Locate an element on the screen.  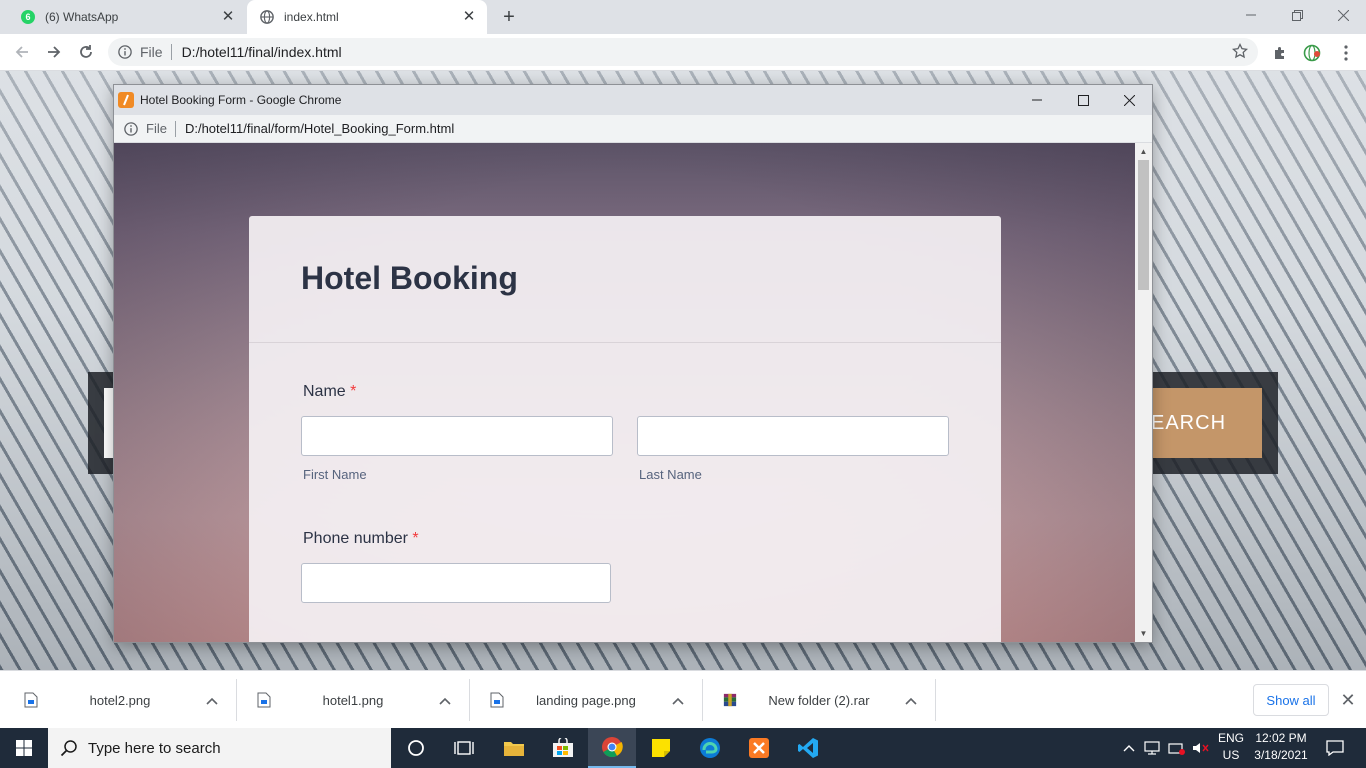
download-item: hotel2.png is located at coordinates (120, 700).